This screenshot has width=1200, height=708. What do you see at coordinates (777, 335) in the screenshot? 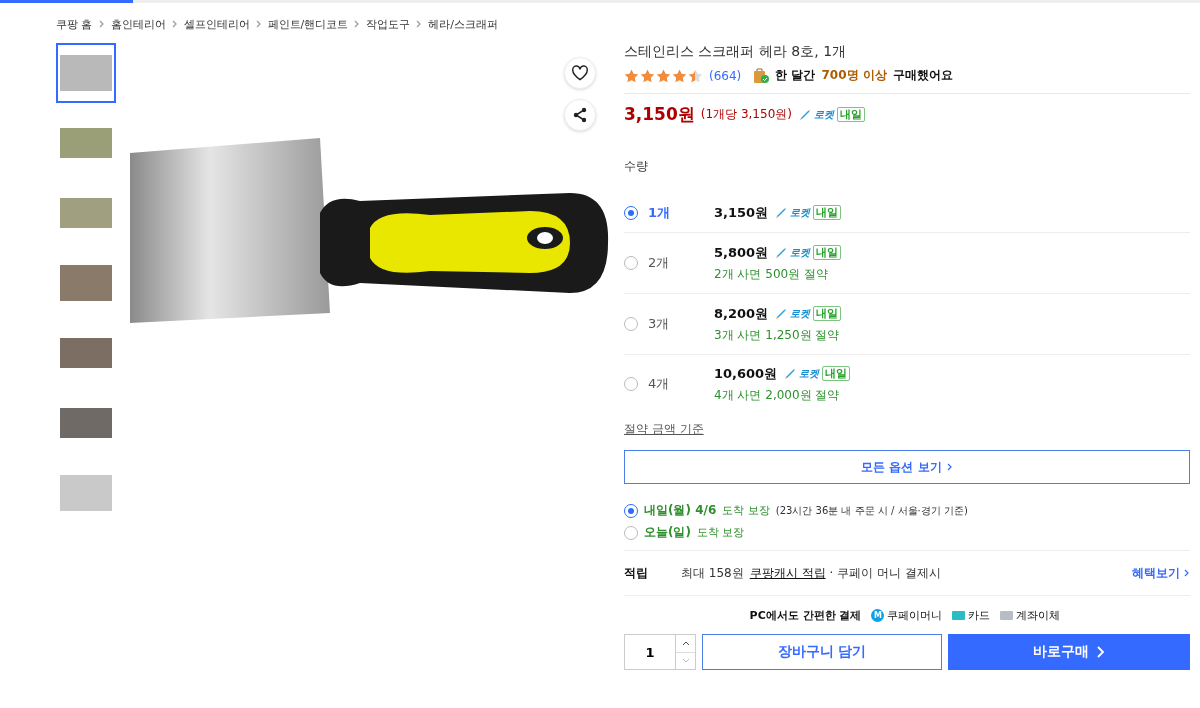
I see `savings-note: 3개 사면 1,250원 절약` at bounding box center [777, 335].